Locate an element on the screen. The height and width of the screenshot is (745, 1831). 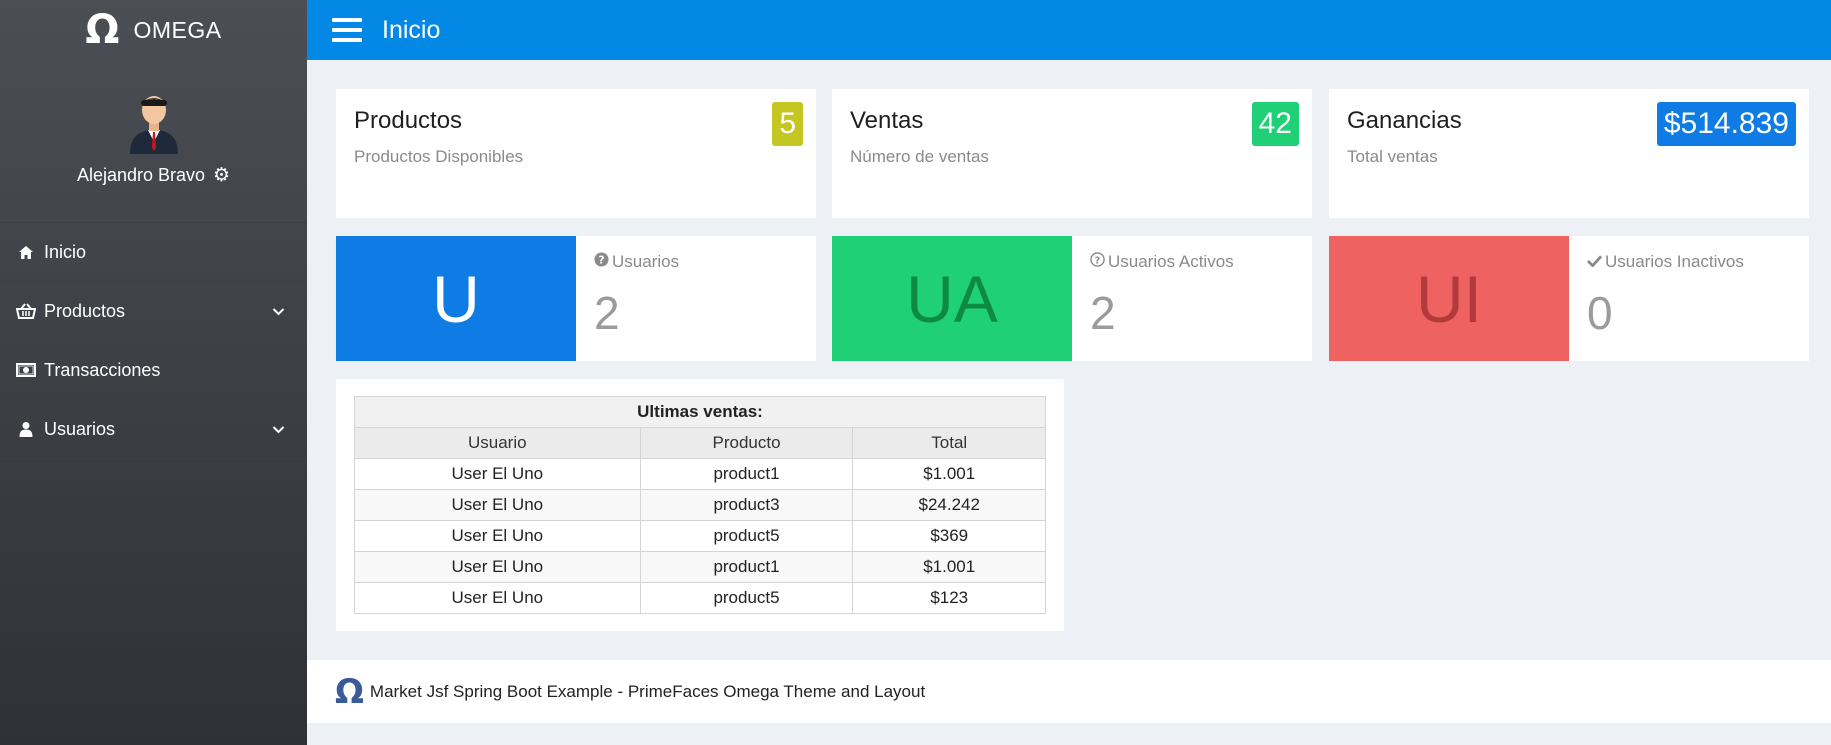
cell-total: $369 is located at coordinates (949, 536).